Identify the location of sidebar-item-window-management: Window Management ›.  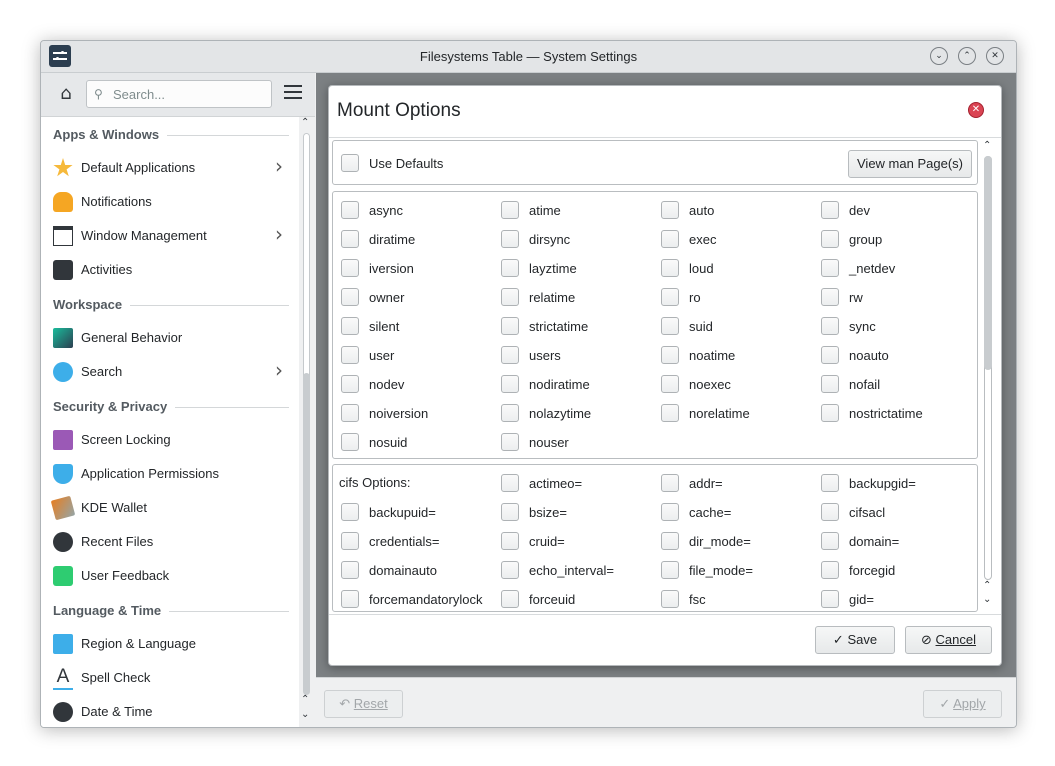
(170, 236).